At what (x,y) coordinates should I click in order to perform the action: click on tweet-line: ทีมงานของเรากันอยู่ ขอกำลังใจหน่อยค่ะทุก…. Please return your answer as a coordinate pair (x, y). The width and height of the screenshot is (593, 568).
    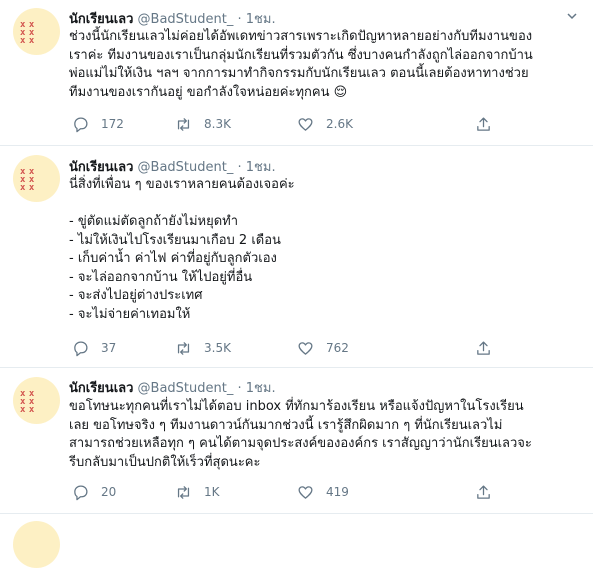
    Looking at the image, I should click on (208, 92).